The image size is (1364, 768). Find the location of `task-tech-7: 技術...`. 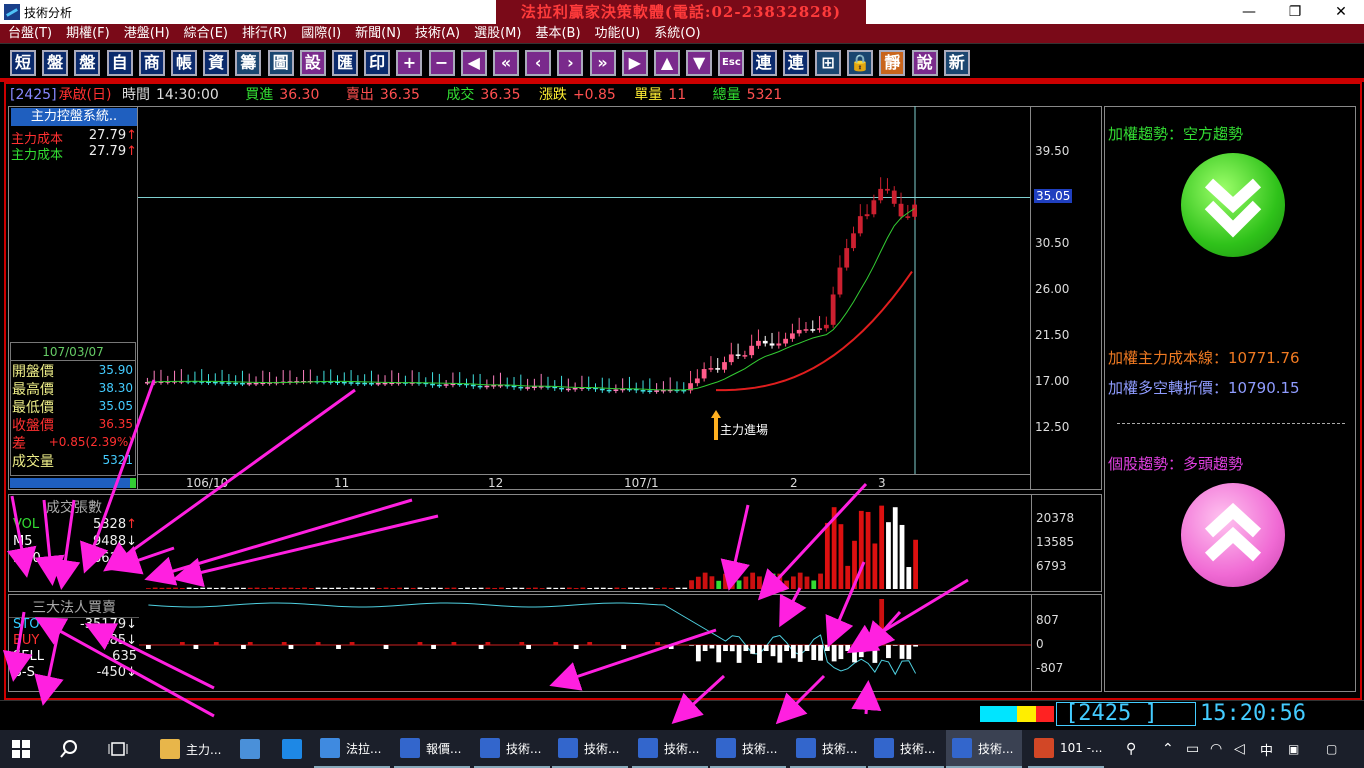

task-tech-7: 技術... is located at coordinates (984, 749).